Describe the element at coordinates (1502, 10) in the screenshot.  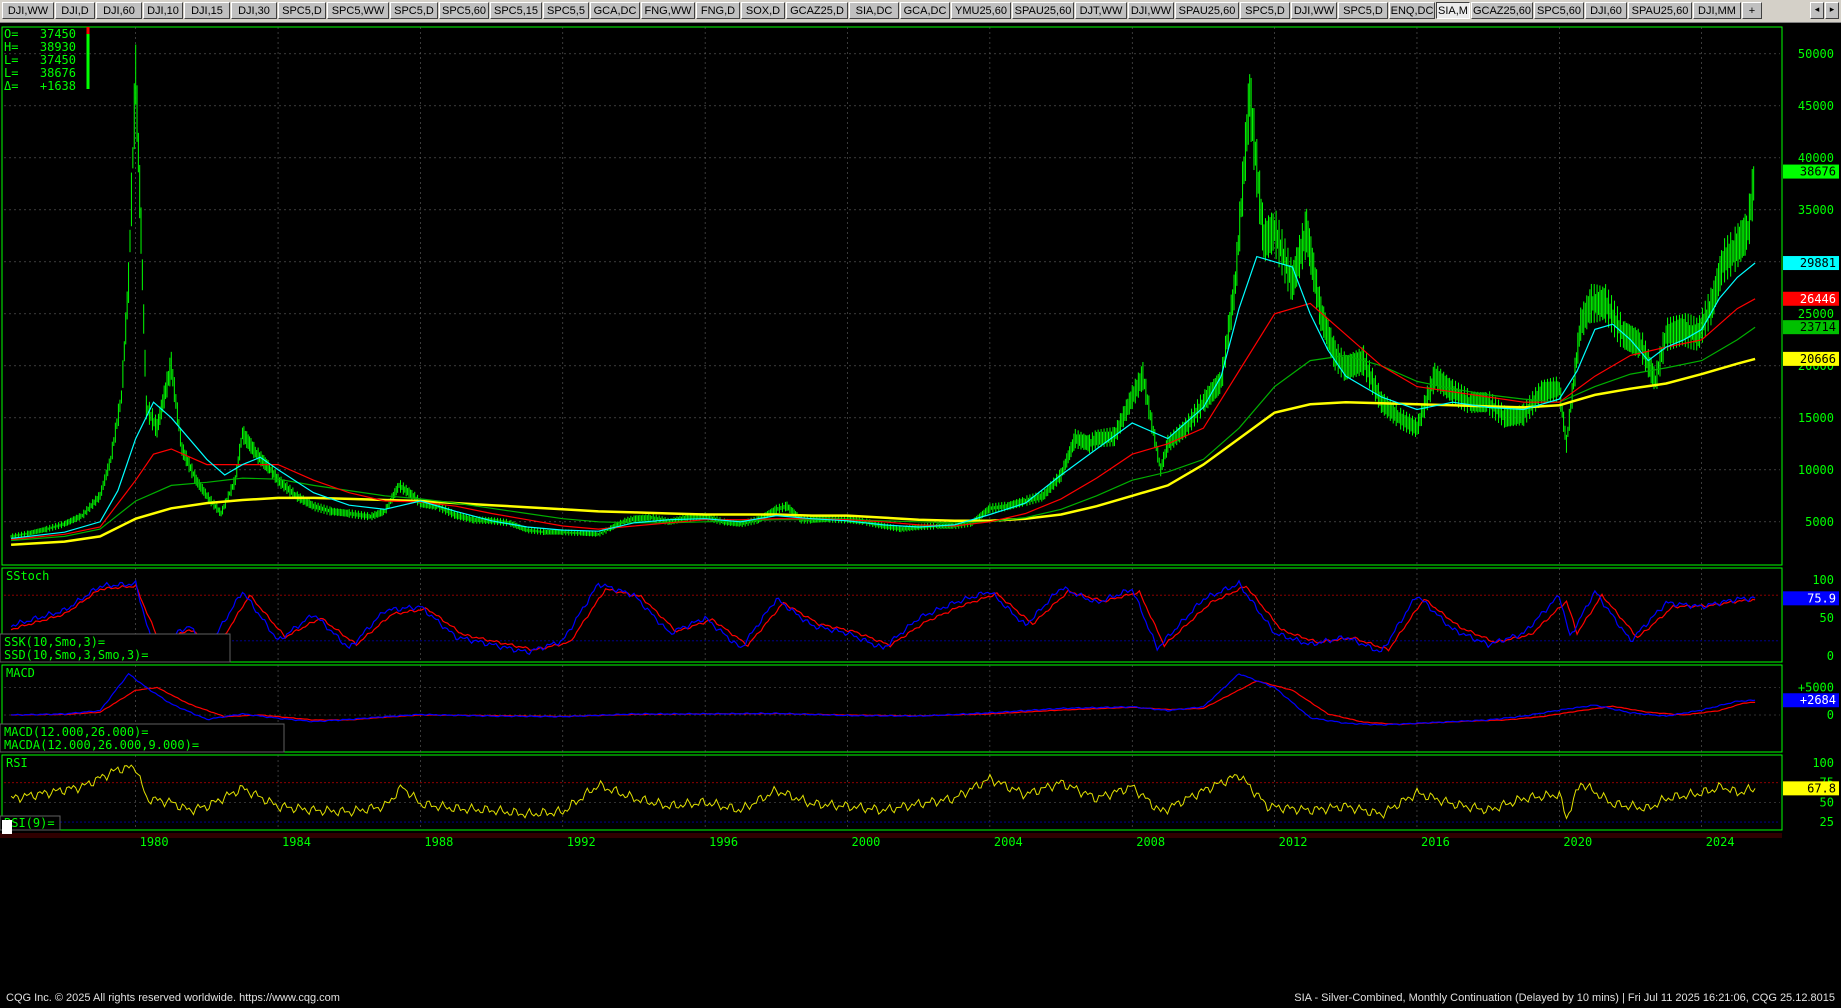
I see `chart-tab: GCAZ25,60` at that location.